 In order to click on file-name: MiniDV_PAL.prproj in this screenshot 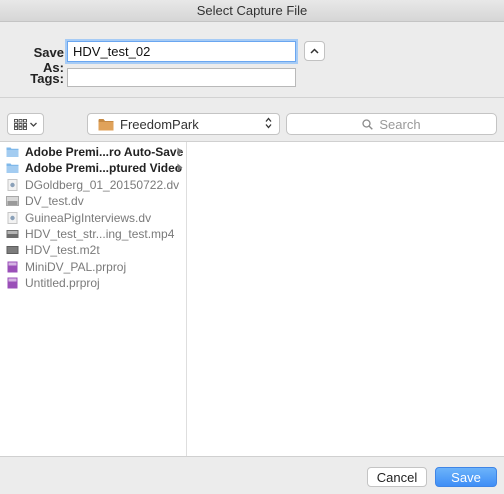, I will do `click(76, 266)`.